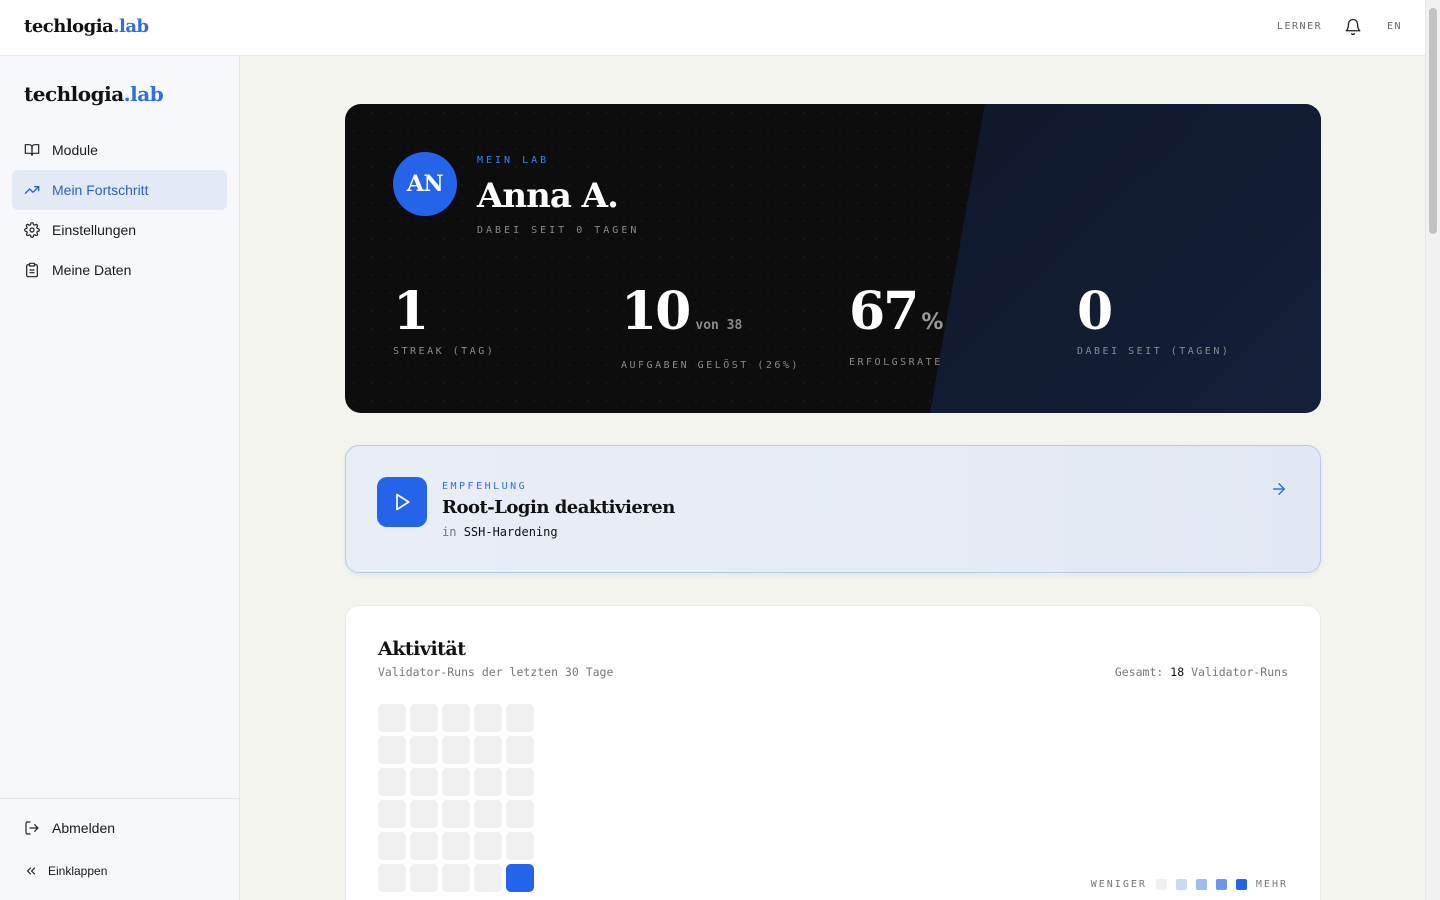 The image size is (1440, 900). Describe the element at coordinates (411, 311) in the screenshot. I see `stat-number: 1` at that location.